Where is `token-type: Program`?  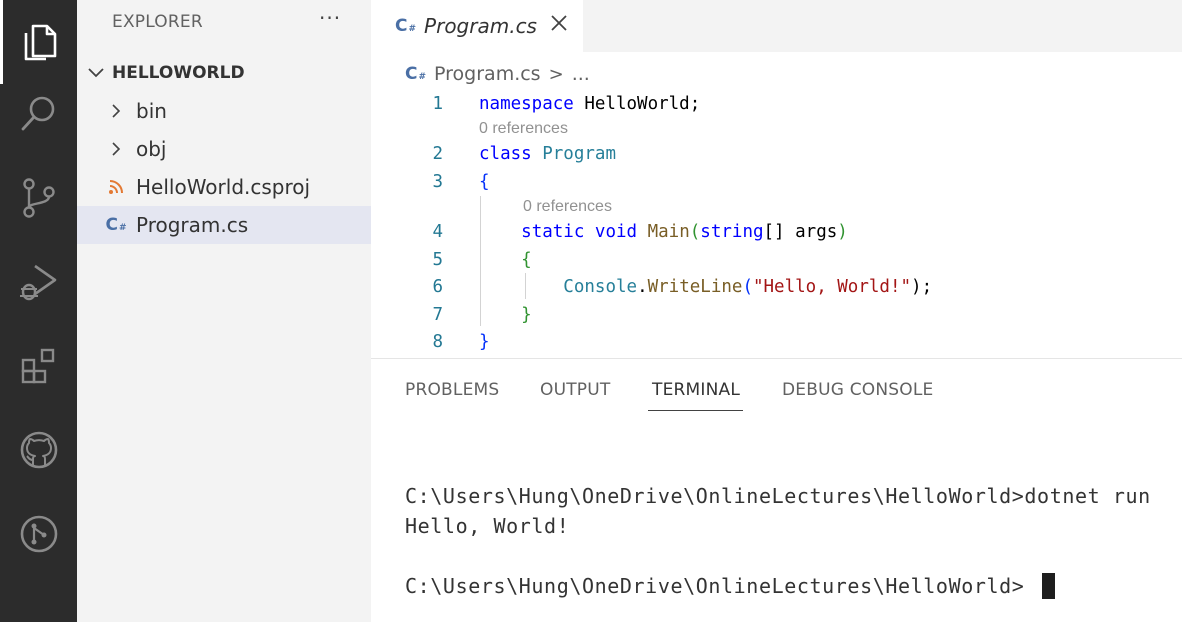
token-type: Program is located at coordinates (573, 154).